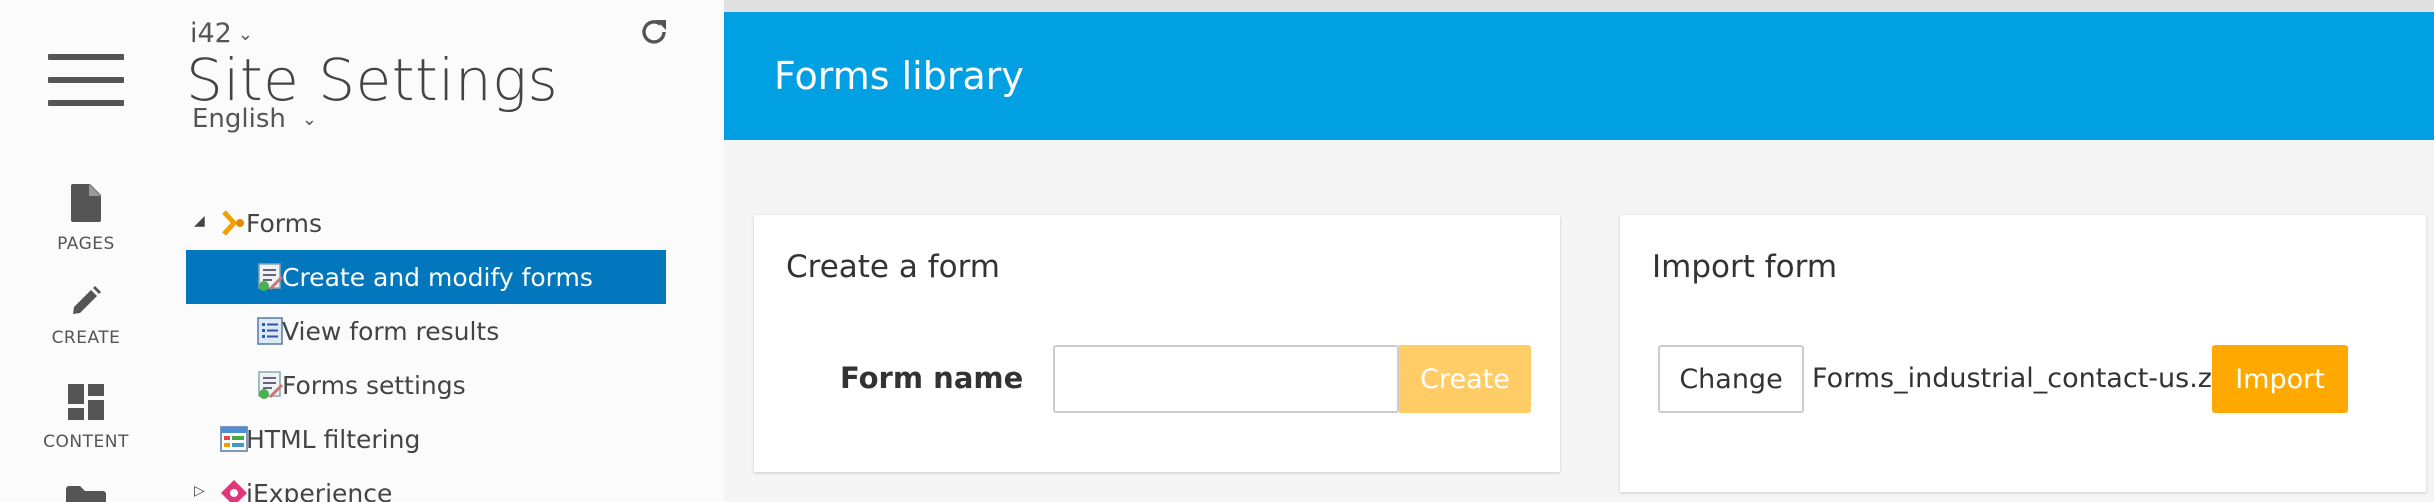  Describe the element at coordinates (654, 32) in the screenshot. I see `refresh-icon` at that location.